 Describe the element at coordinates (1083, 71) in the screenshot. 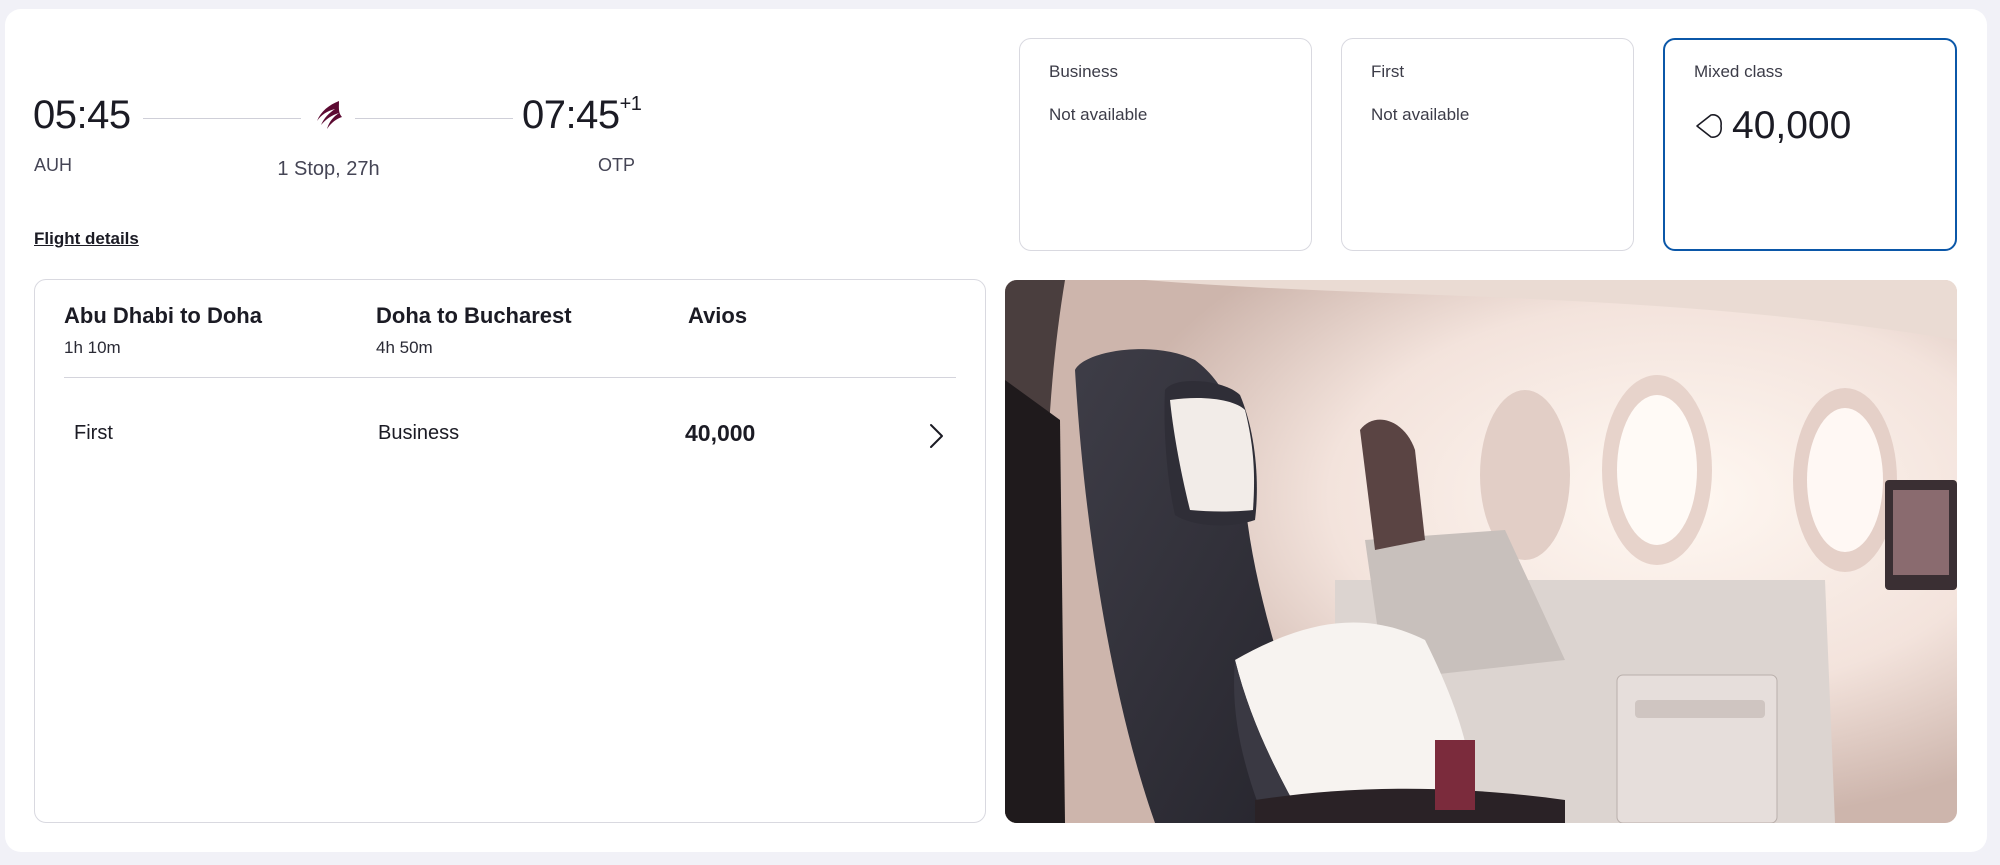

I see `cabin-name: Business` at that location.